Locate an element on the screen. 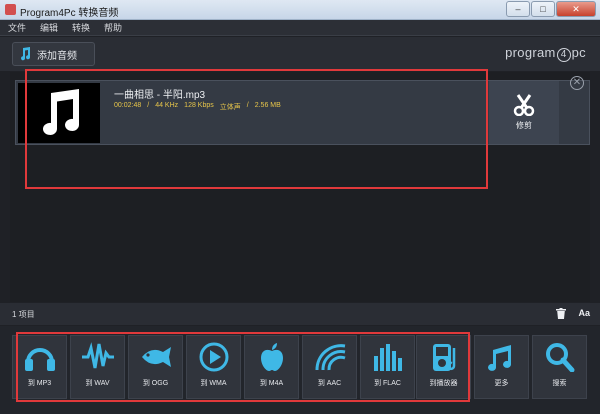  item-count: 1 项目 is located at coordinates (23, 314).